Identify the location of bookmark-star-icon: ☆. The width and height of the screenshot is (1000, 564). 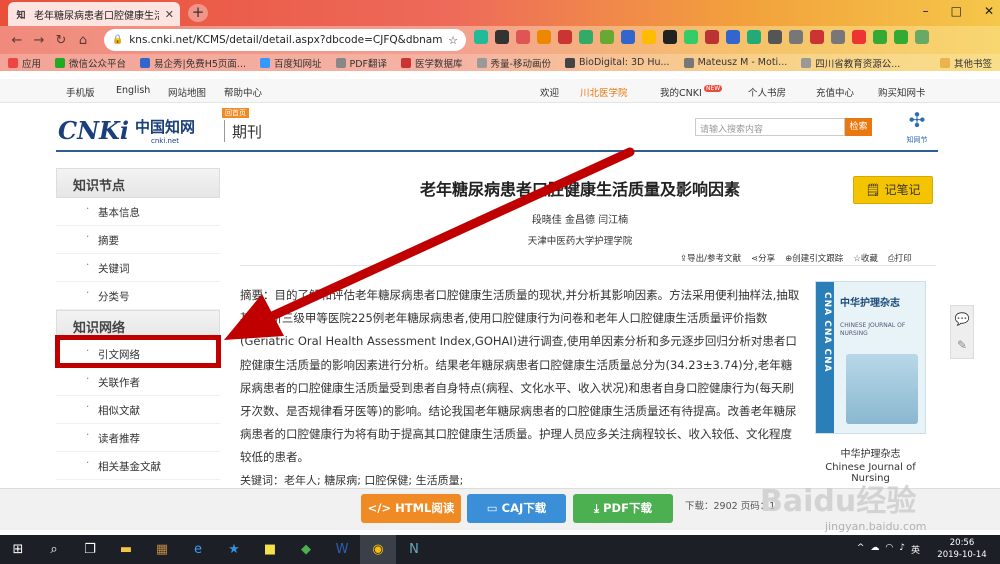
(453, 40).